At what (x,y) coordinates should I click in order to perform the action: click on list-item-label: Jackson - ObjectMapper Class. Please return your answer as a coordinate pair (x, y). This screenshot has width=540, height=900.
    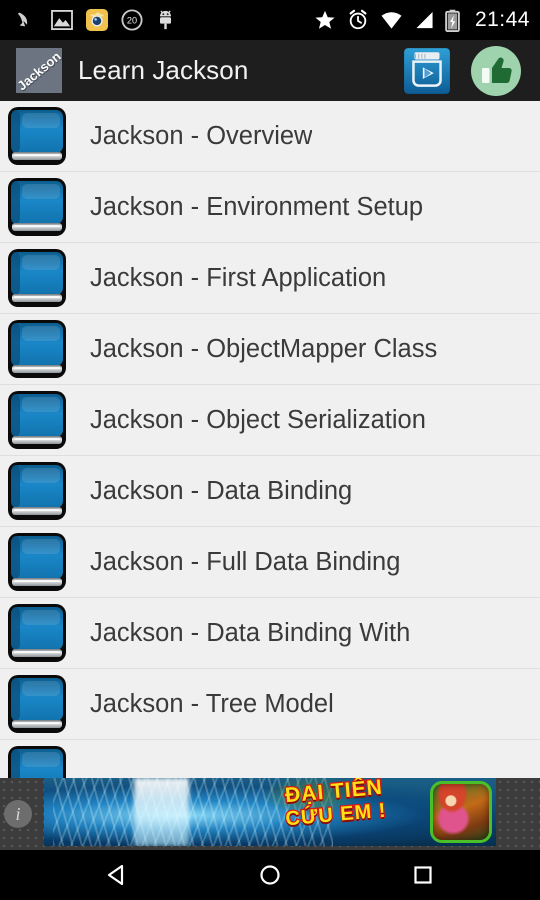
    Looking at the image, I should click on (264, 348).